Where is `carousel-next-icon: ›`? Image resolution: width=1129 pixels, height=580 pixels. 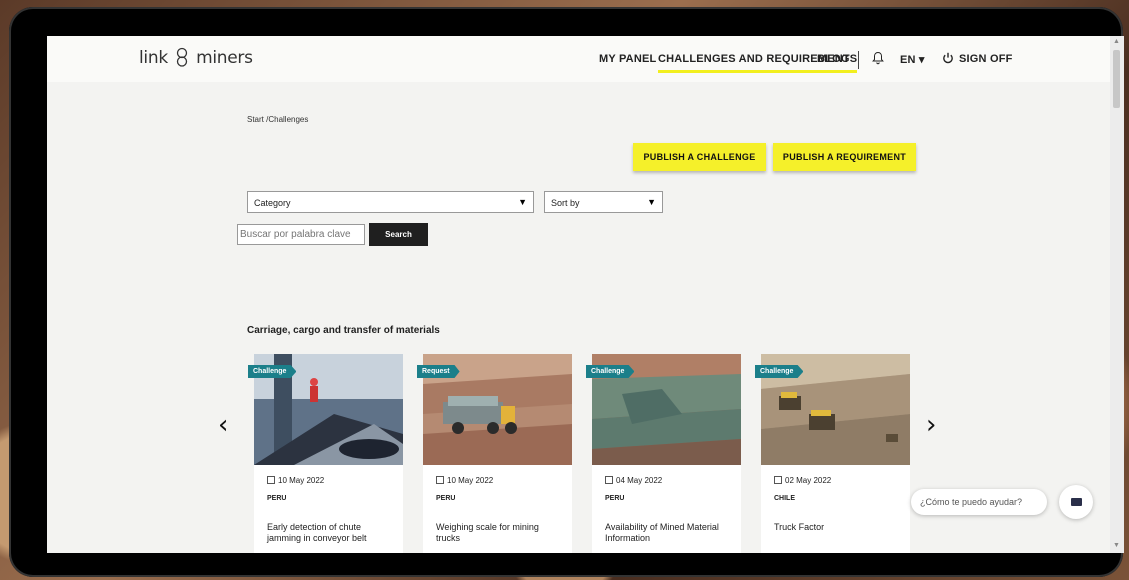
carousel-next-icon: › is located at coordinates (931, 425).